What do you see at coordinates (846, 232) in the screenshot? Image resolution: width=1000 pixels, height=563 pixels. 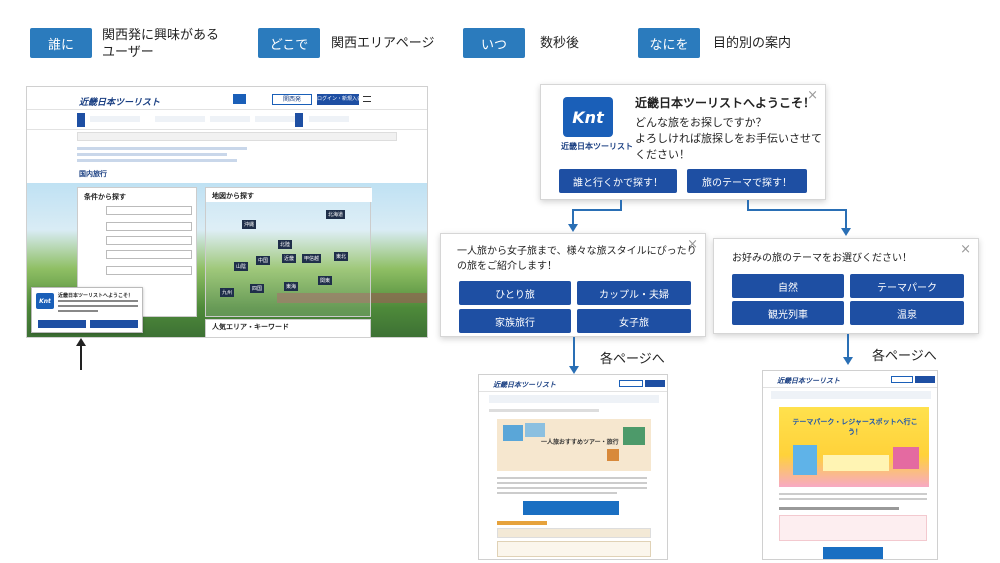 I see `connector-theme-arrow` at bounding box center [846, 232].